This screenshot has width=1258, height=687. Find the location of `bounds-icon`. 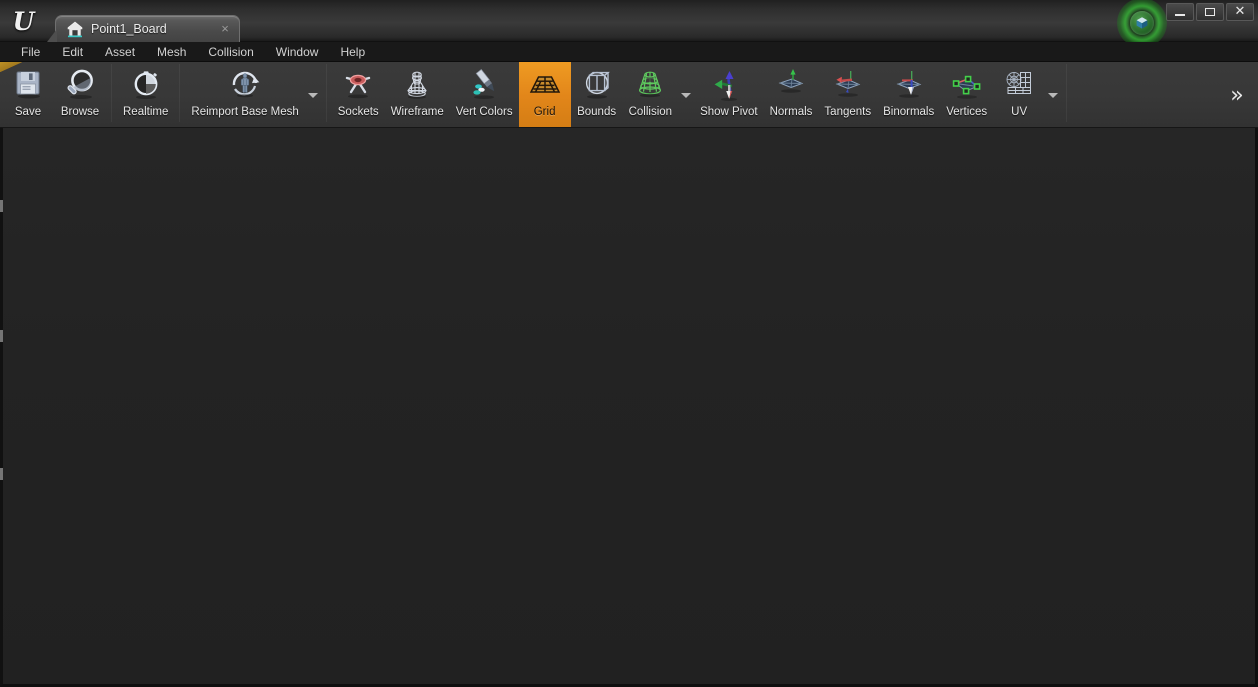

bounds-icon is located at coordinates (597, 86).